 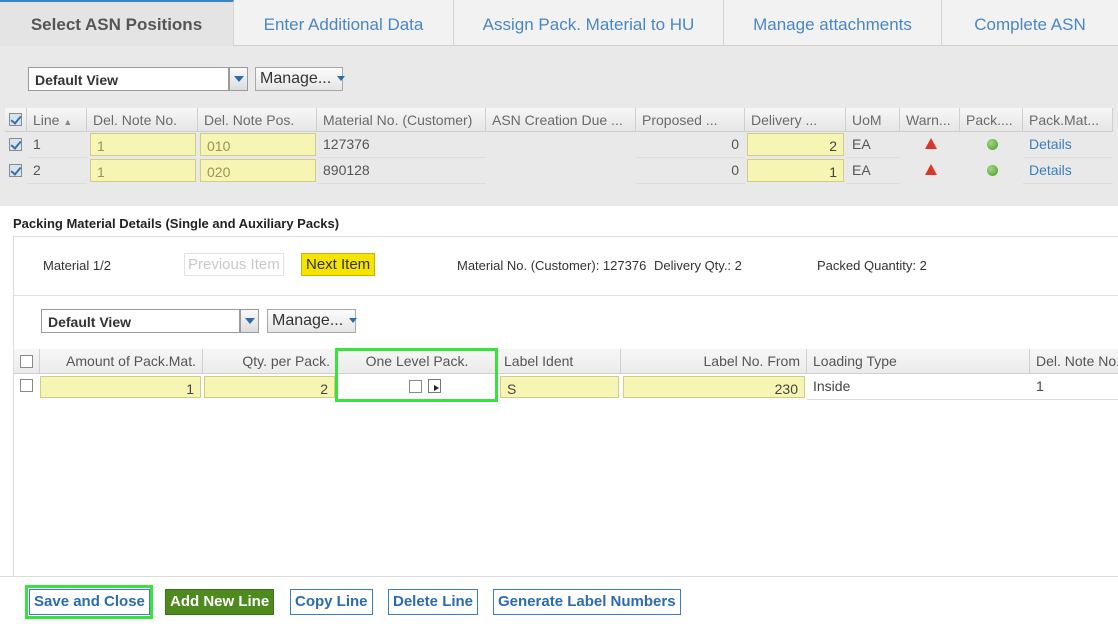 I want to click on del-note-pos-input: 020, so click(x=258, y=170).